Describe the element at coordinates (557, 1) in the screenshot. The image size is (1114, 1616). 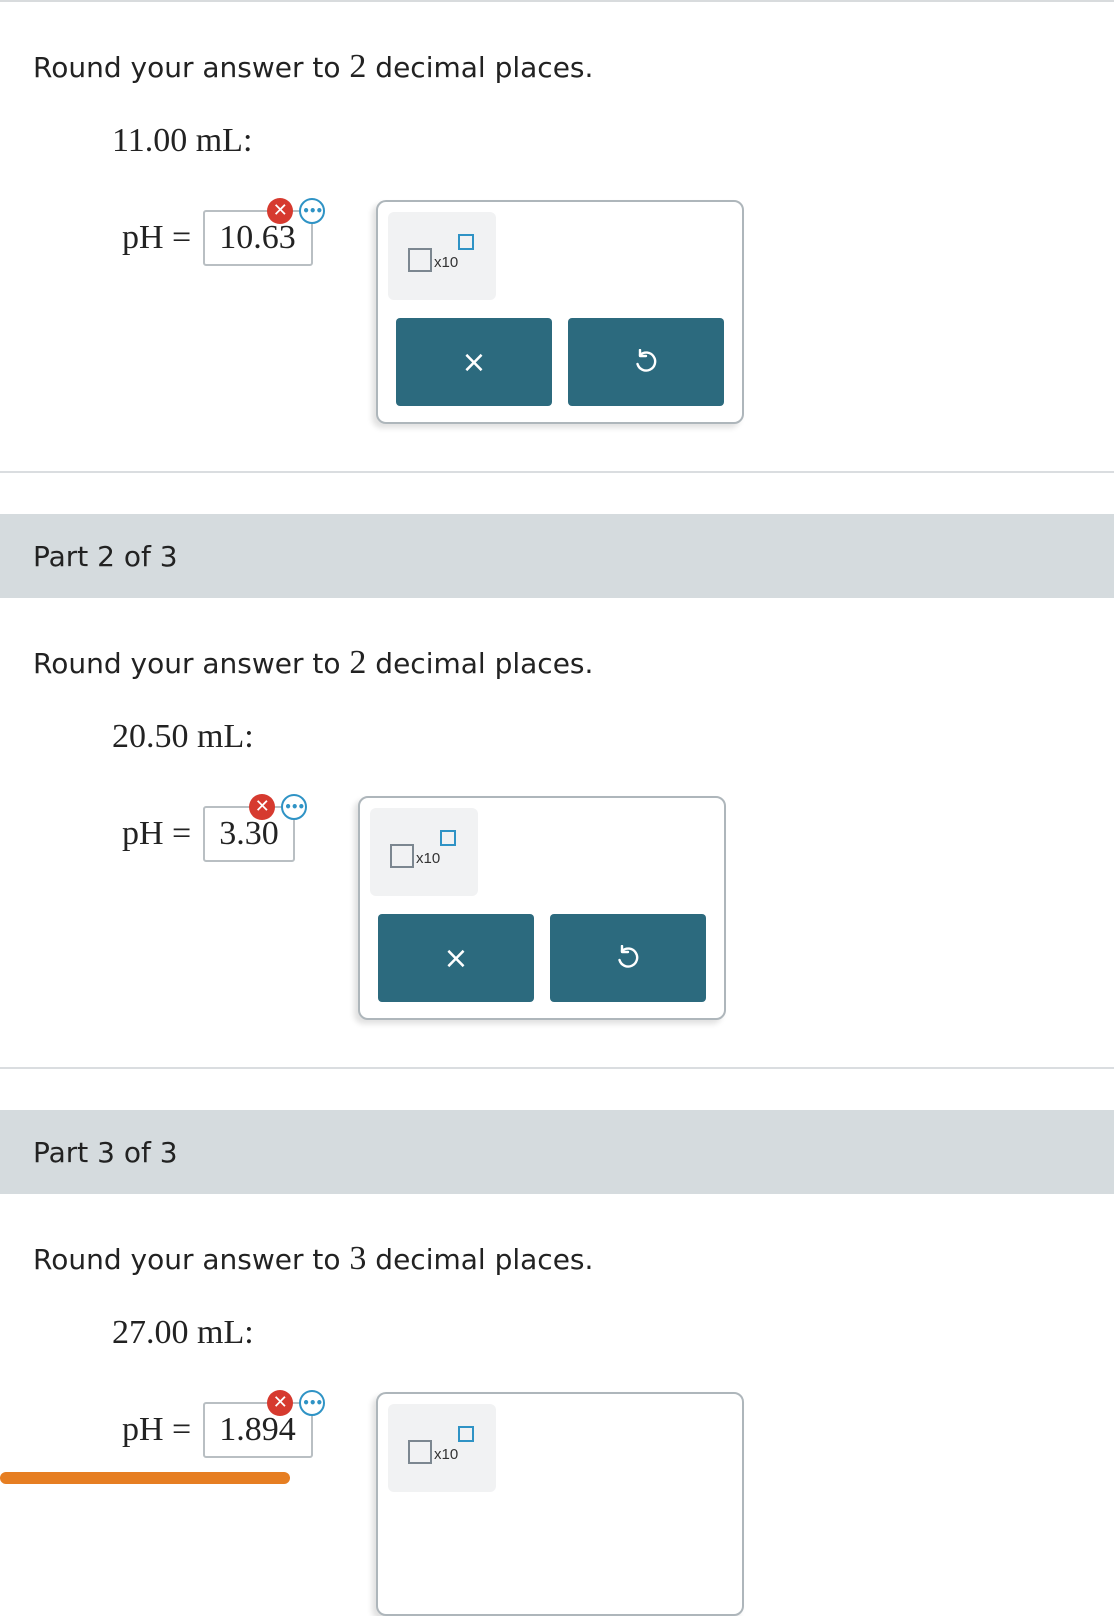
I see `top-divider` at that location.